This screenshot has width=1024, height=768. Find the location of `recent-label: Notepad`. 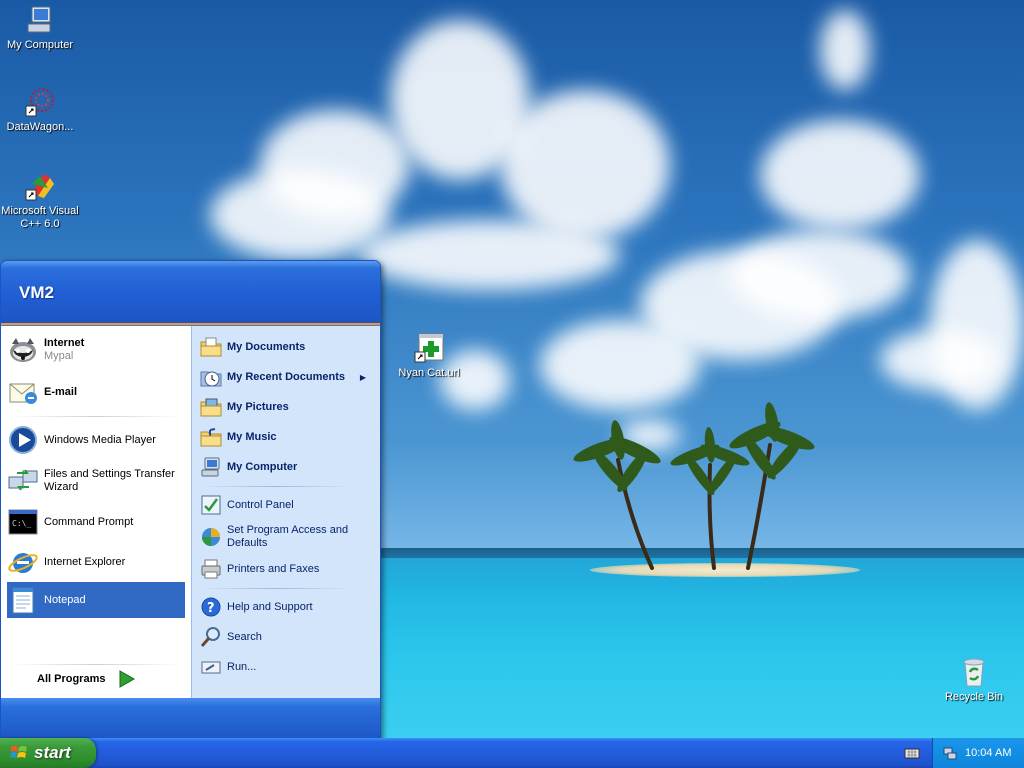

recent-label: Notepad is located at coordinates (65, 599).